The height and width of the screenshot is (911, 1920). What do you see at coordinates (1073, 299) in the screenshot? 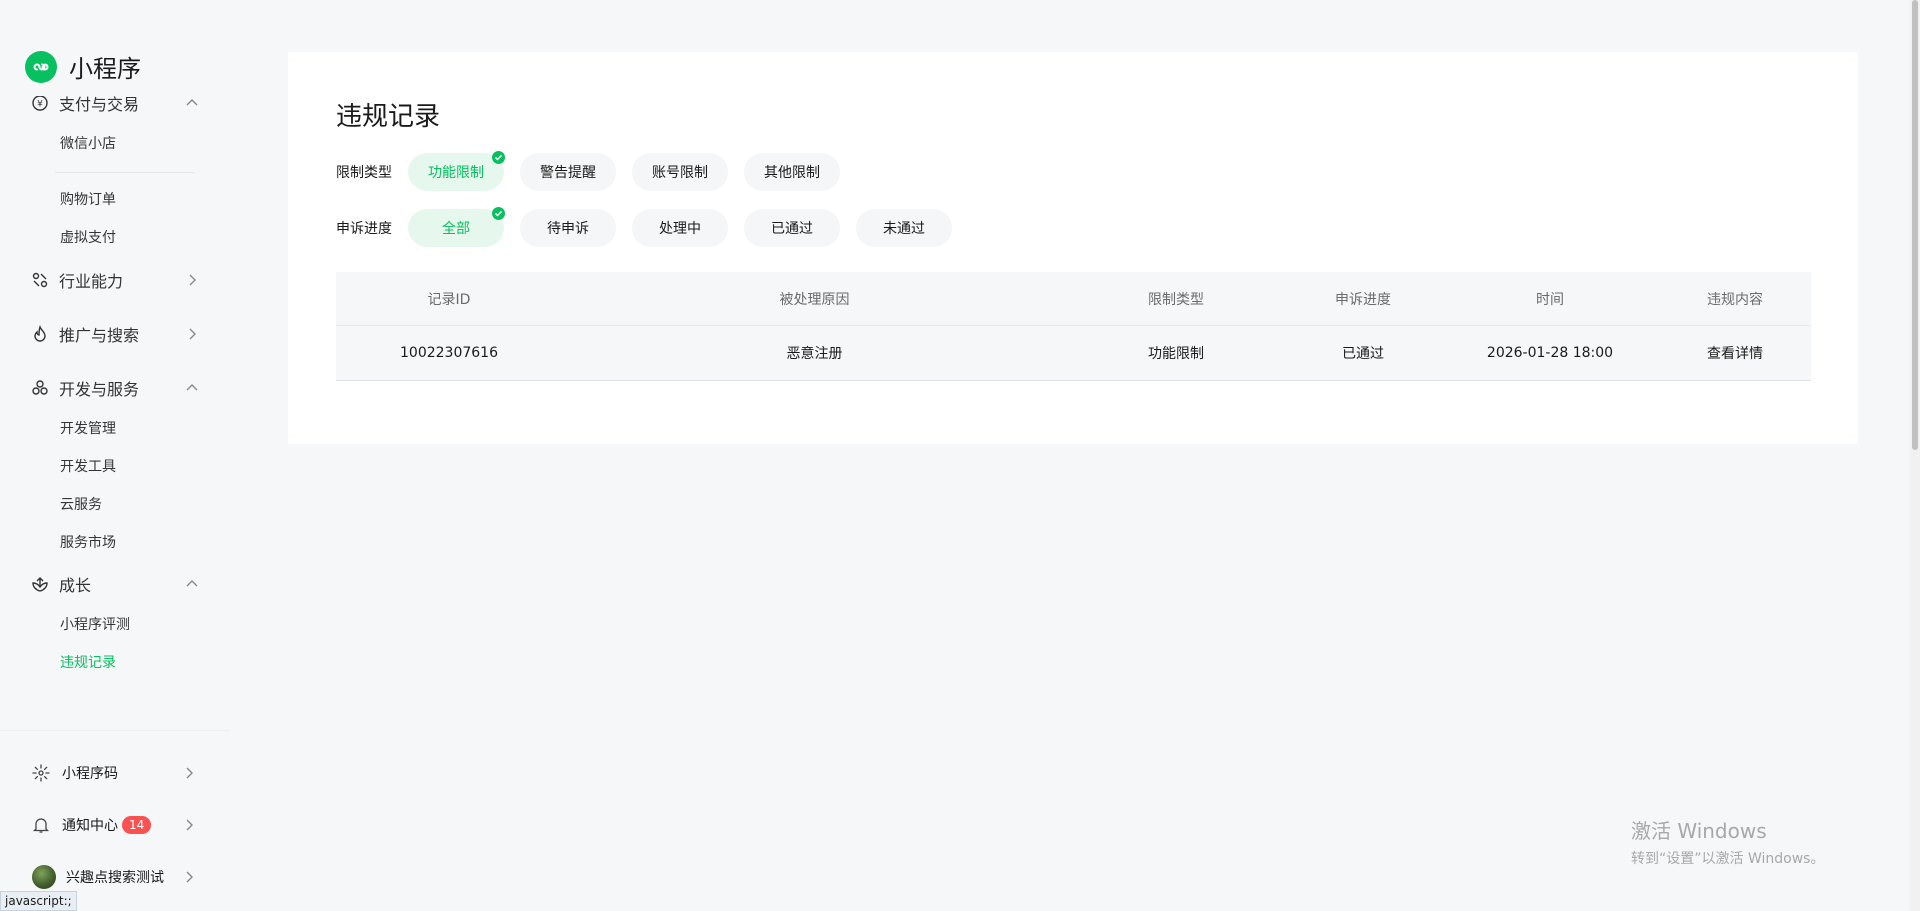
I see `table-header: 记录ID 被处理原因 限制类型 申诉进度 时间 违规内容` at bounding box center [1073, 299].